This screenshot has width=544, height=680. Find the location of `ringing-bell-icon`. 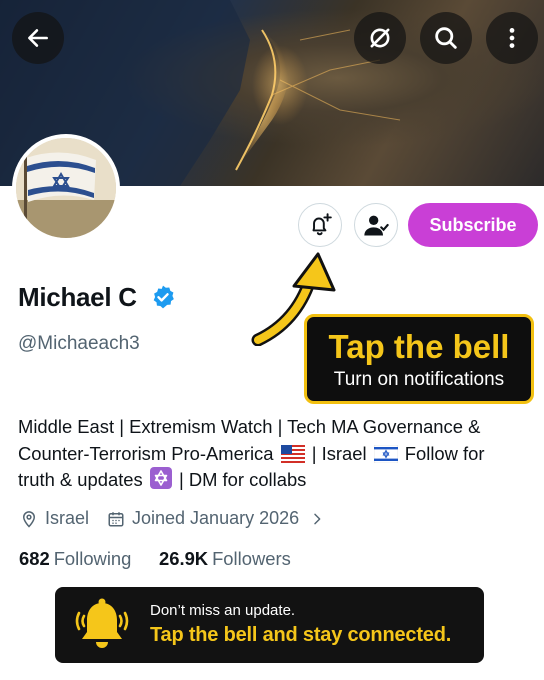

ringing-bell-icon is located at coordinates (102, 623).